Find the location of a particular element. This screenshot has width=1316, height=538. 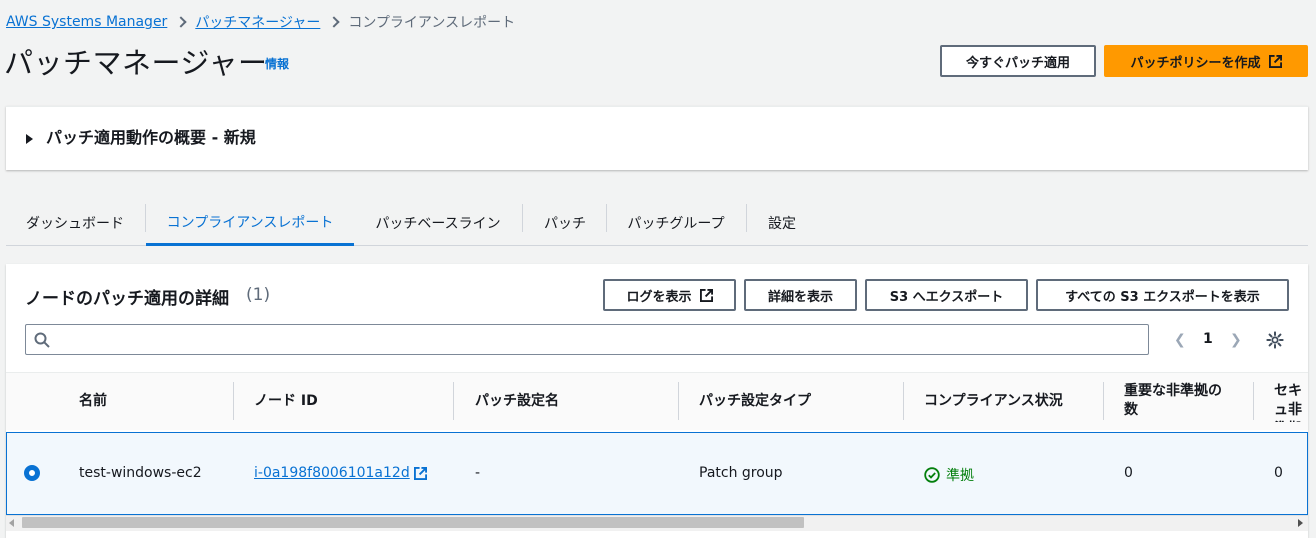

chevron-right-icon: ❯ is located at coordinates (1236, 340).